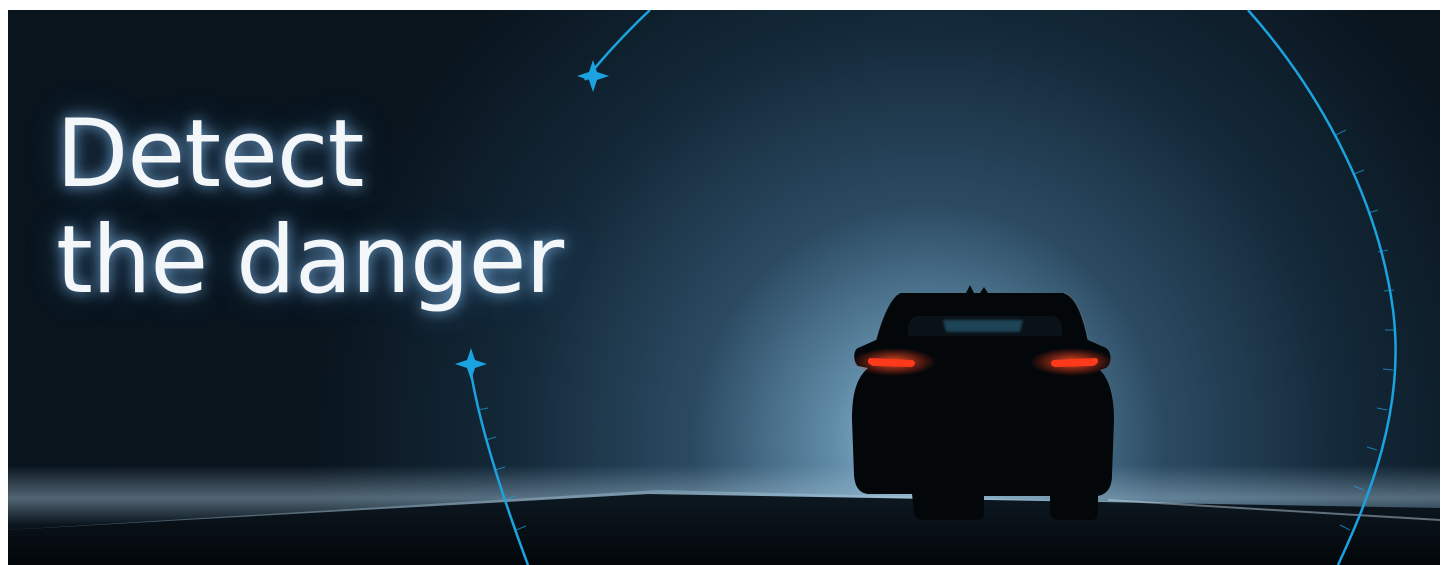  I want to click on car-silhouette, so click(983, 402).